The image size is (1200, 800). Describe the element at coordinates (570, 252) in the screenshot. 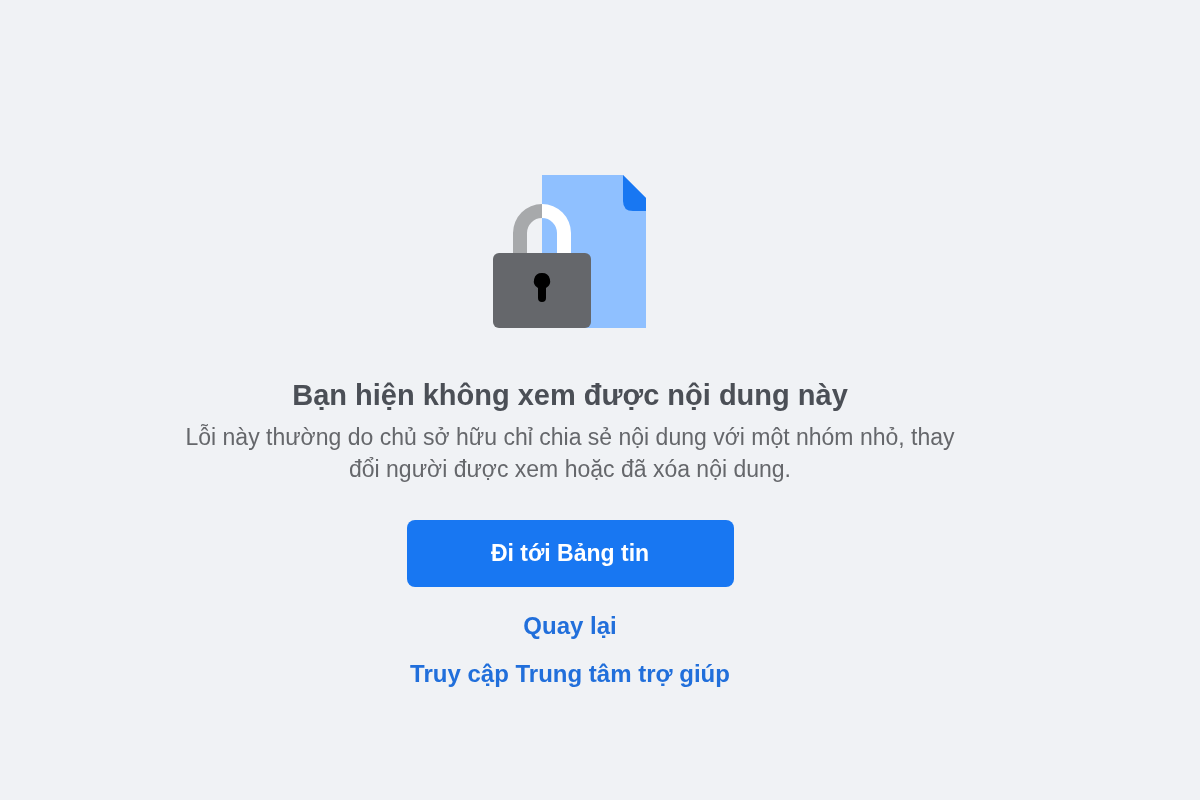

I see `locked-document-icon` at that location.